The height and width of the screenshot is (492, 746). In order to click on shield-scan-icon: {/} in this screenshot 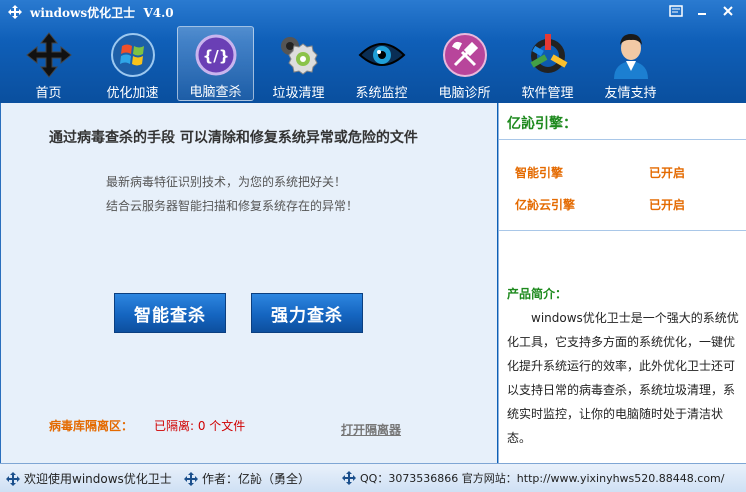, I will do `click(216, 54)`.